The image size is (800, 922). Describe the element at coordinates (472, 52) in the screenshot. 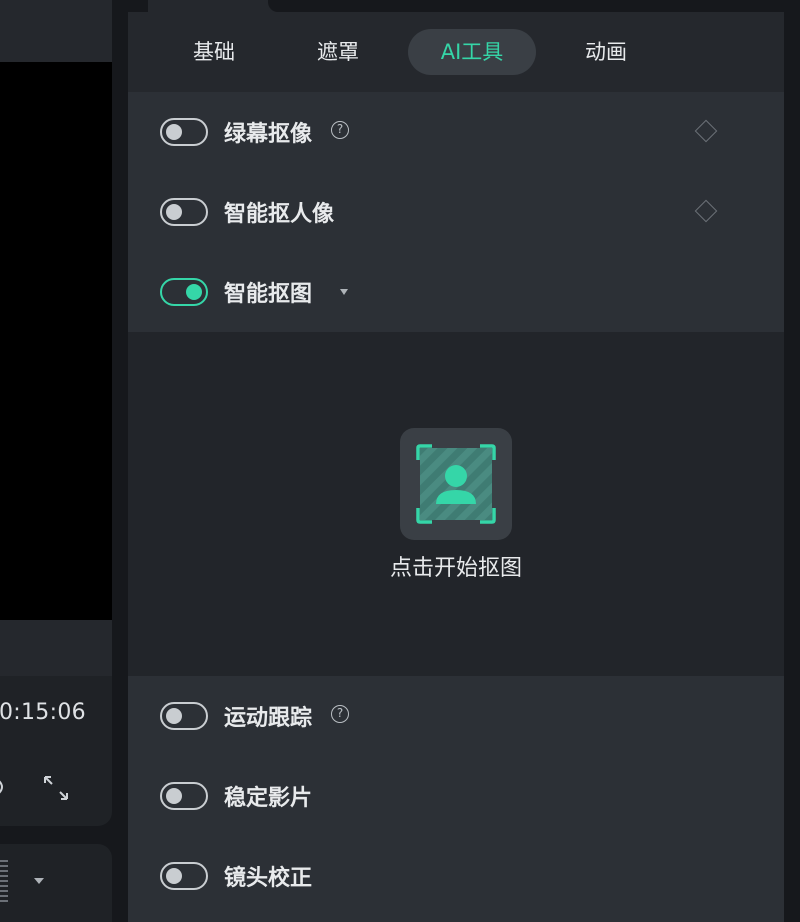

I see `tab-ai-tools: AI工具` at that location.